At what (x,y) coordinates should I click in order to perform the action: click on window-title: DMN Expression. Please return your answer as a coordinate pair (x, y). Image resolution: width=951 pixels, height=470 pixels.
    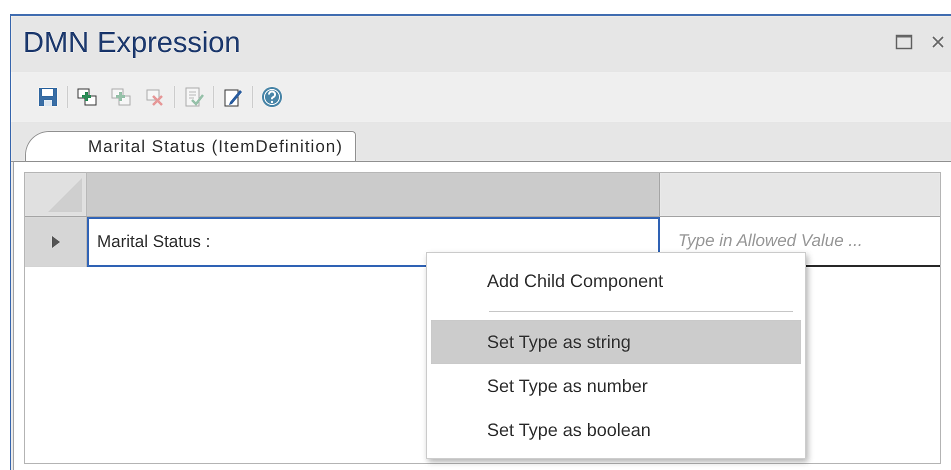
    Looking at the image, I should click on (132, 44).